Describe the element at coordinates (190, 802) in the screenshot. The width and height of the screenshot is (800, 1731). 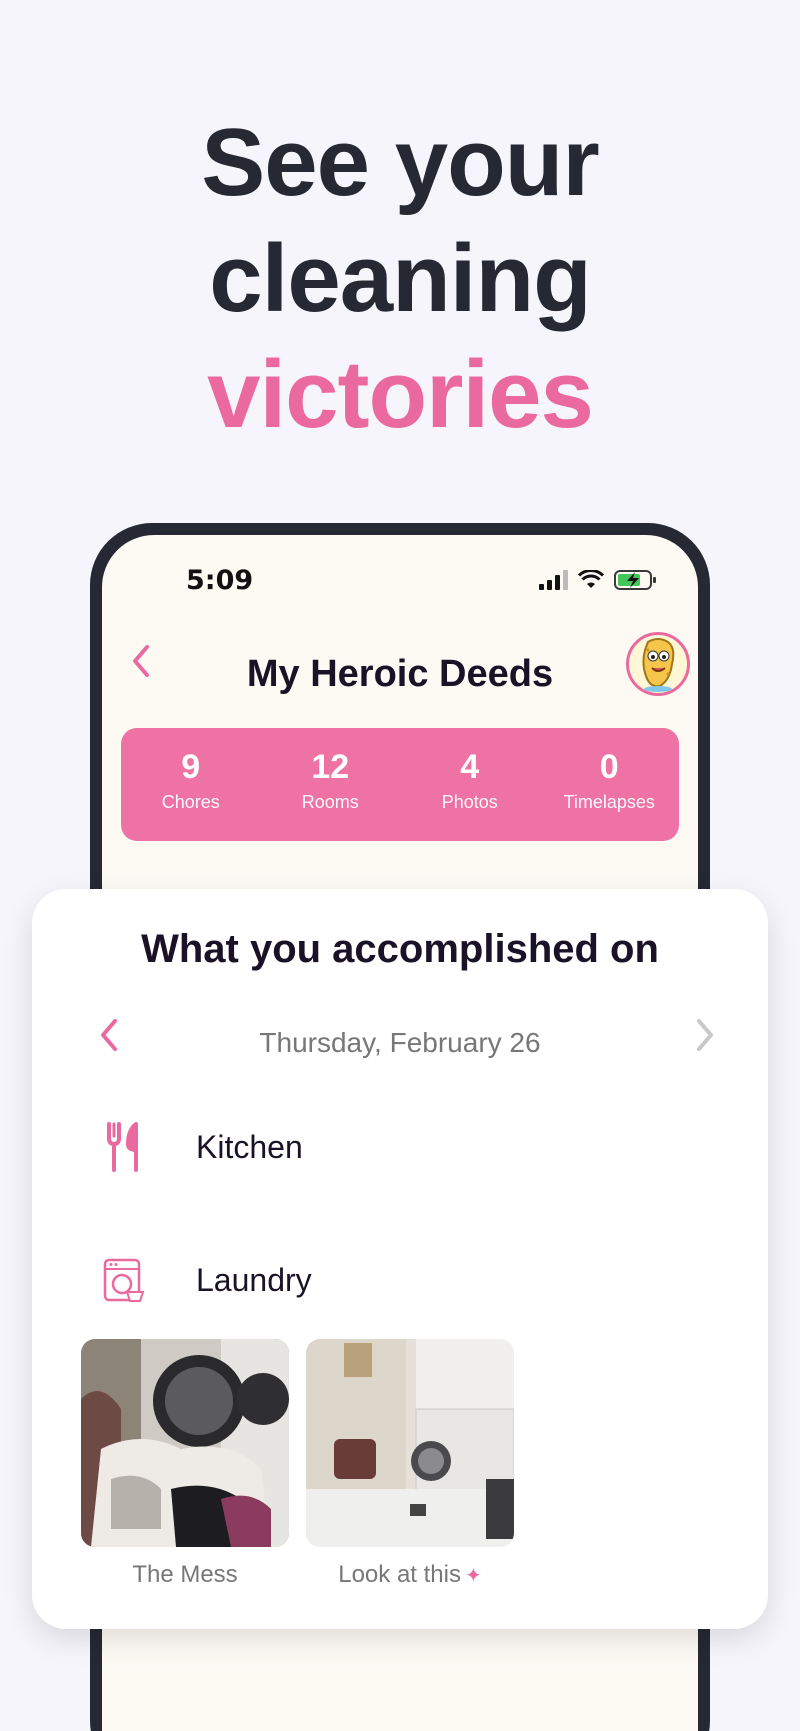
I see `stat-label: Chores` at that location.